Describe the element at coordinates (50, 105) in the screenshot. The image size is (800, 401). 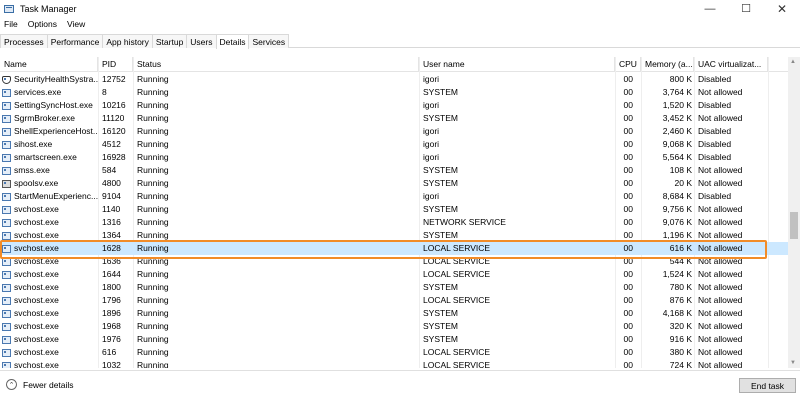
I see `process-name-cell: SettingSyncHost.exe` at that location.